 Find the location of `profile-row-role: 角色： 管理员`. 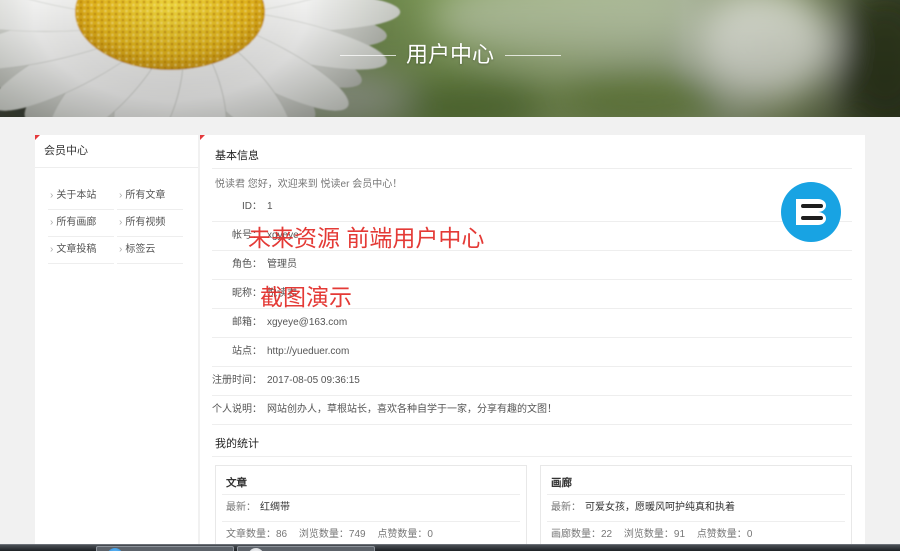

profile-row-role: 角色： 管理员 is located at coordinates (532, 265).